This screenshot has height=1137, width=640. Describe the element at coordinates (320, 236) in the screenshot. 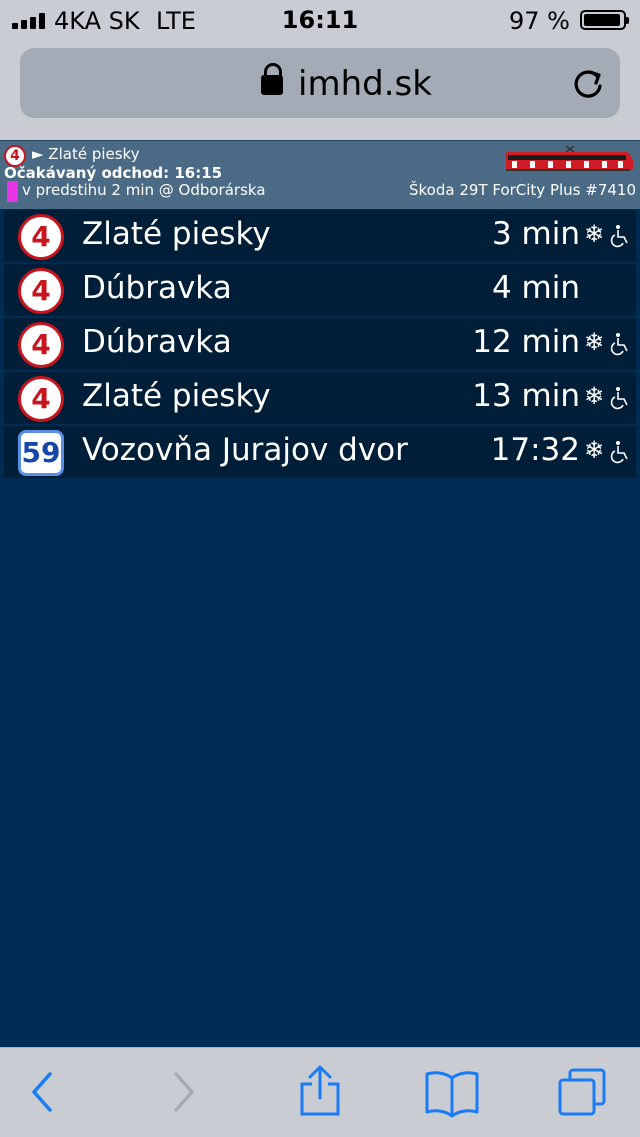

I see `departure-row: 4 Zlaté piesky 3 min ❄` at that location.